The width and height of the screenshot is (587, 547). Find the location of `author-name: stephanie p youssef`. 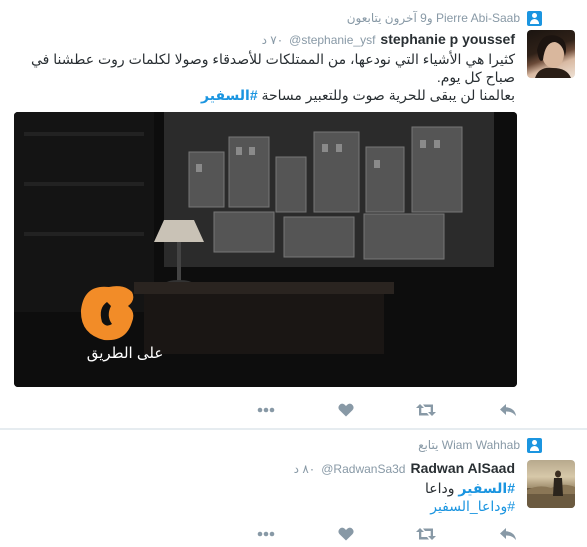

author-name: stephanie p youssef is located at coordinates (447, 39).